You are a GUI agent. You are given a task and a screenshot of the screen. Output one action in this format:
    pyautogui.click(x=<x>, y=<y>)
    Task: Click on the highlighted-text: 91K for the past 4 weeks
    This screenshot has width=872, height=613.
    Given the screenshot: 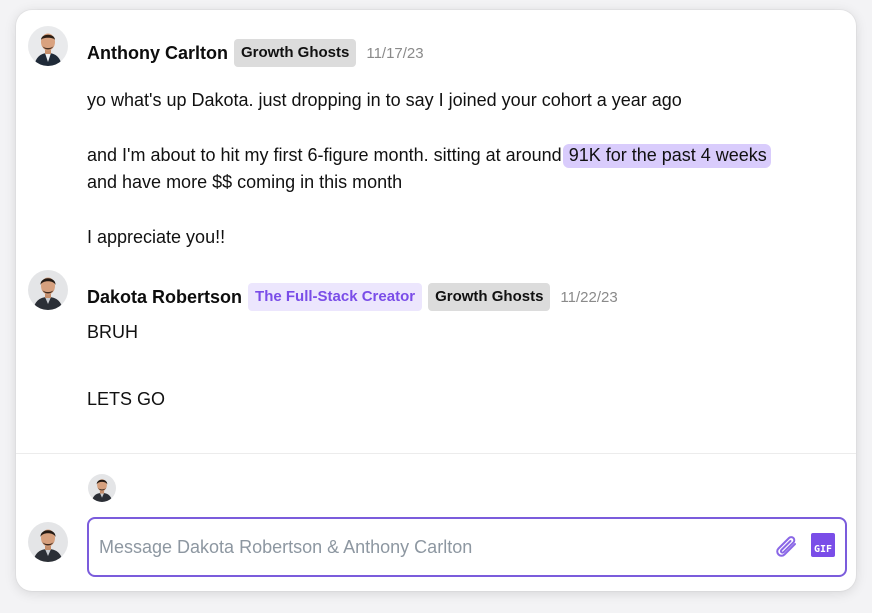 What is the action you would take?
    pyautogui.click(x=666, y=156)
    